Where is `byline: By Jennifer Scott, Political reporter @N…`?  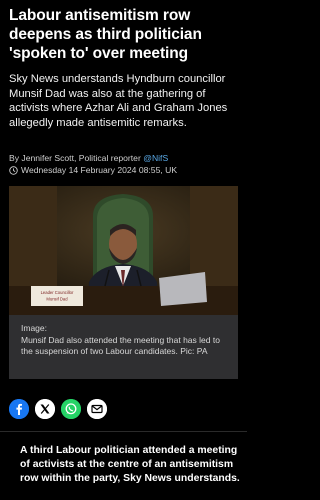
byline: By Jennifer Scott, Political reporter @N… is located at coordinates (125, 158).